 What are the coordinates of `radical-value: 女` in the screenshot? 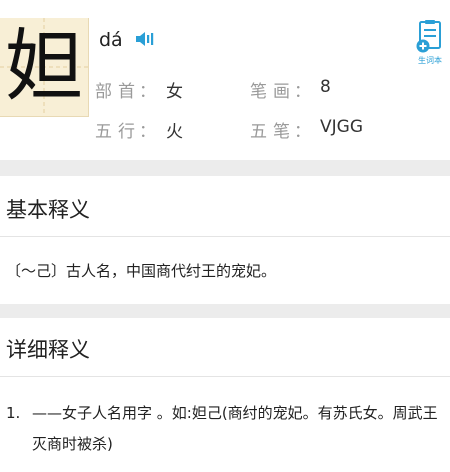 It's located at (174, 92).